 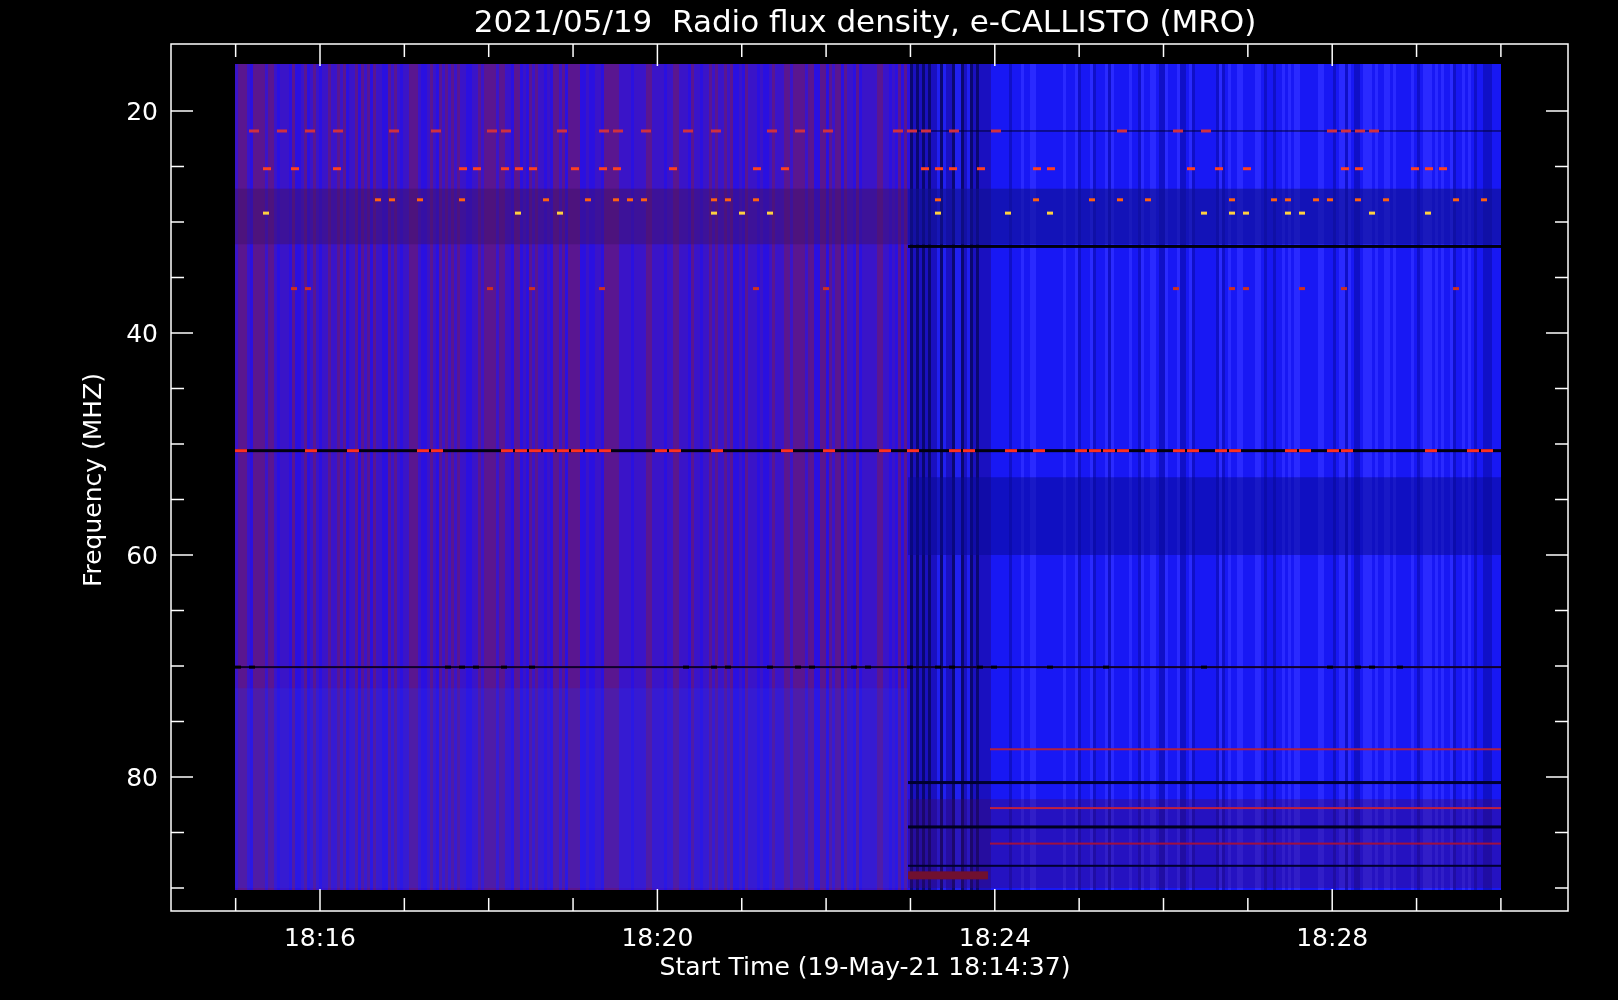 I want to click on plot-title: 2021/05/19 Radio flux density, e-CALLISTO (MRO), so click(x=865, y=21).